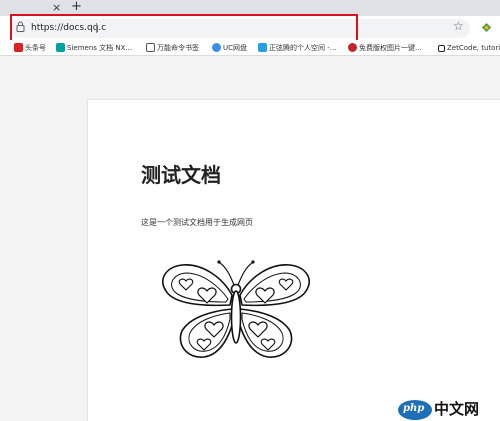  Describe the element at coordinates (150, 47) in the screenshot. I see `page-icon` at that location.